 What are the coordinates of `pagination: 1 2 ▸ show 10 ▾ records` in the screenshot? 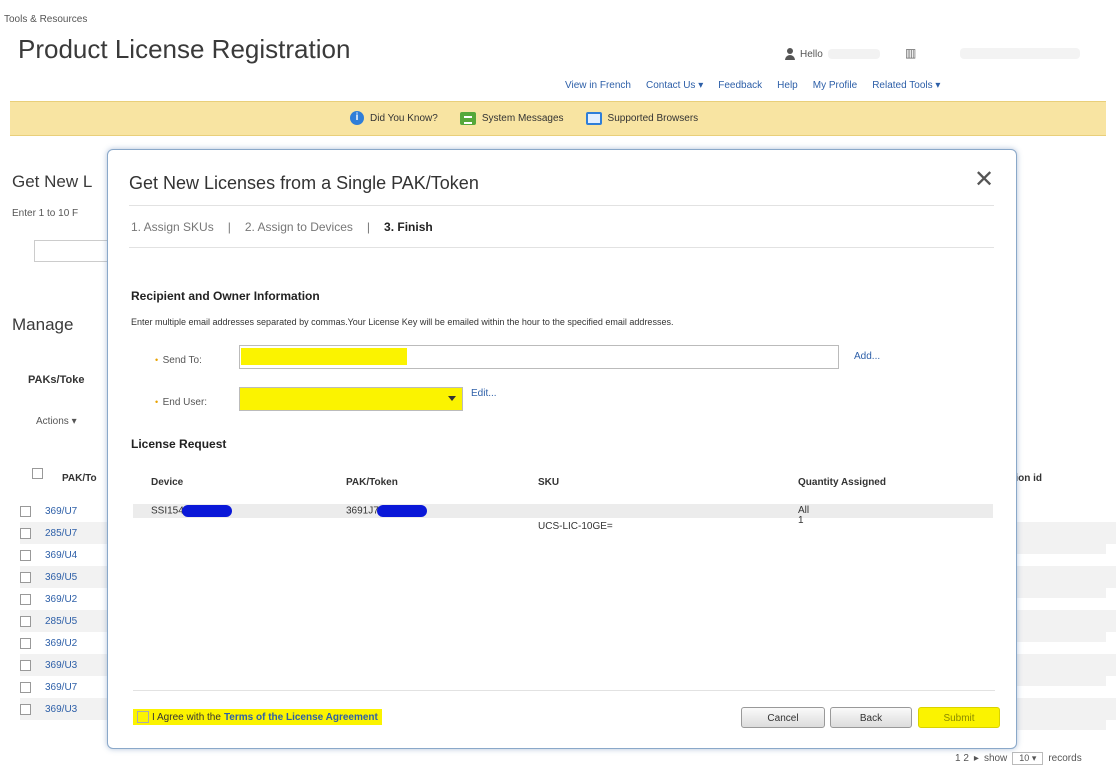 It's located at (1018, 758).